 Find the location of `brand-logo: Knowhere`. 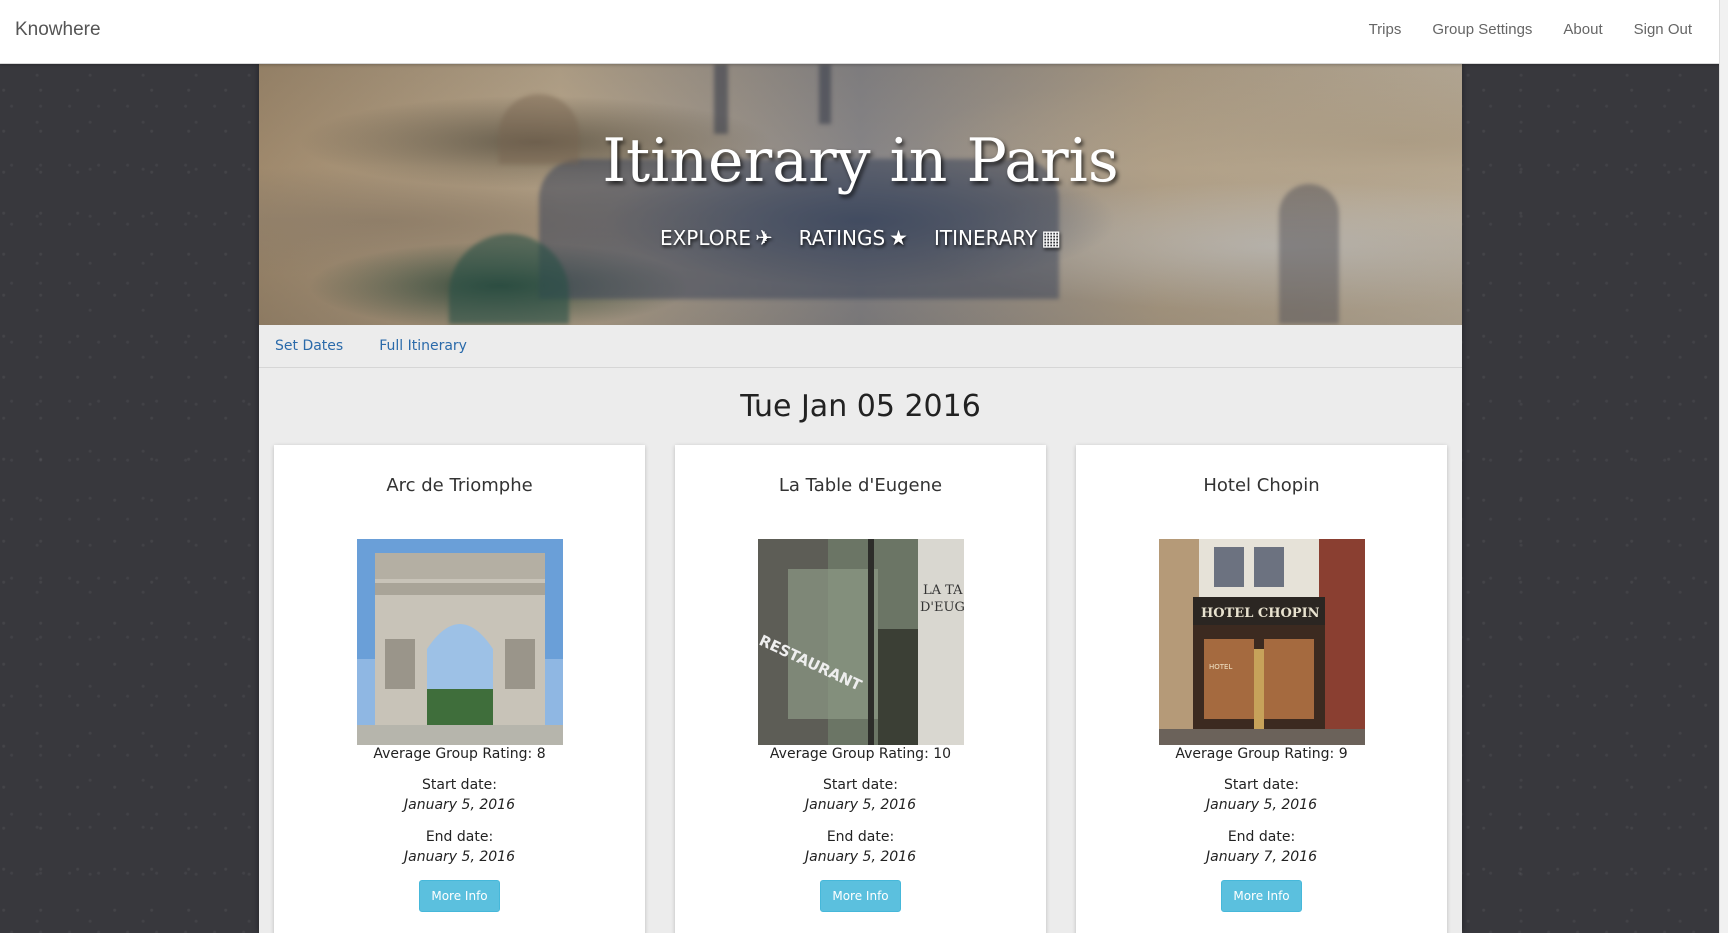

brand-logo: Knowhere is located at coordinates (58, 30).